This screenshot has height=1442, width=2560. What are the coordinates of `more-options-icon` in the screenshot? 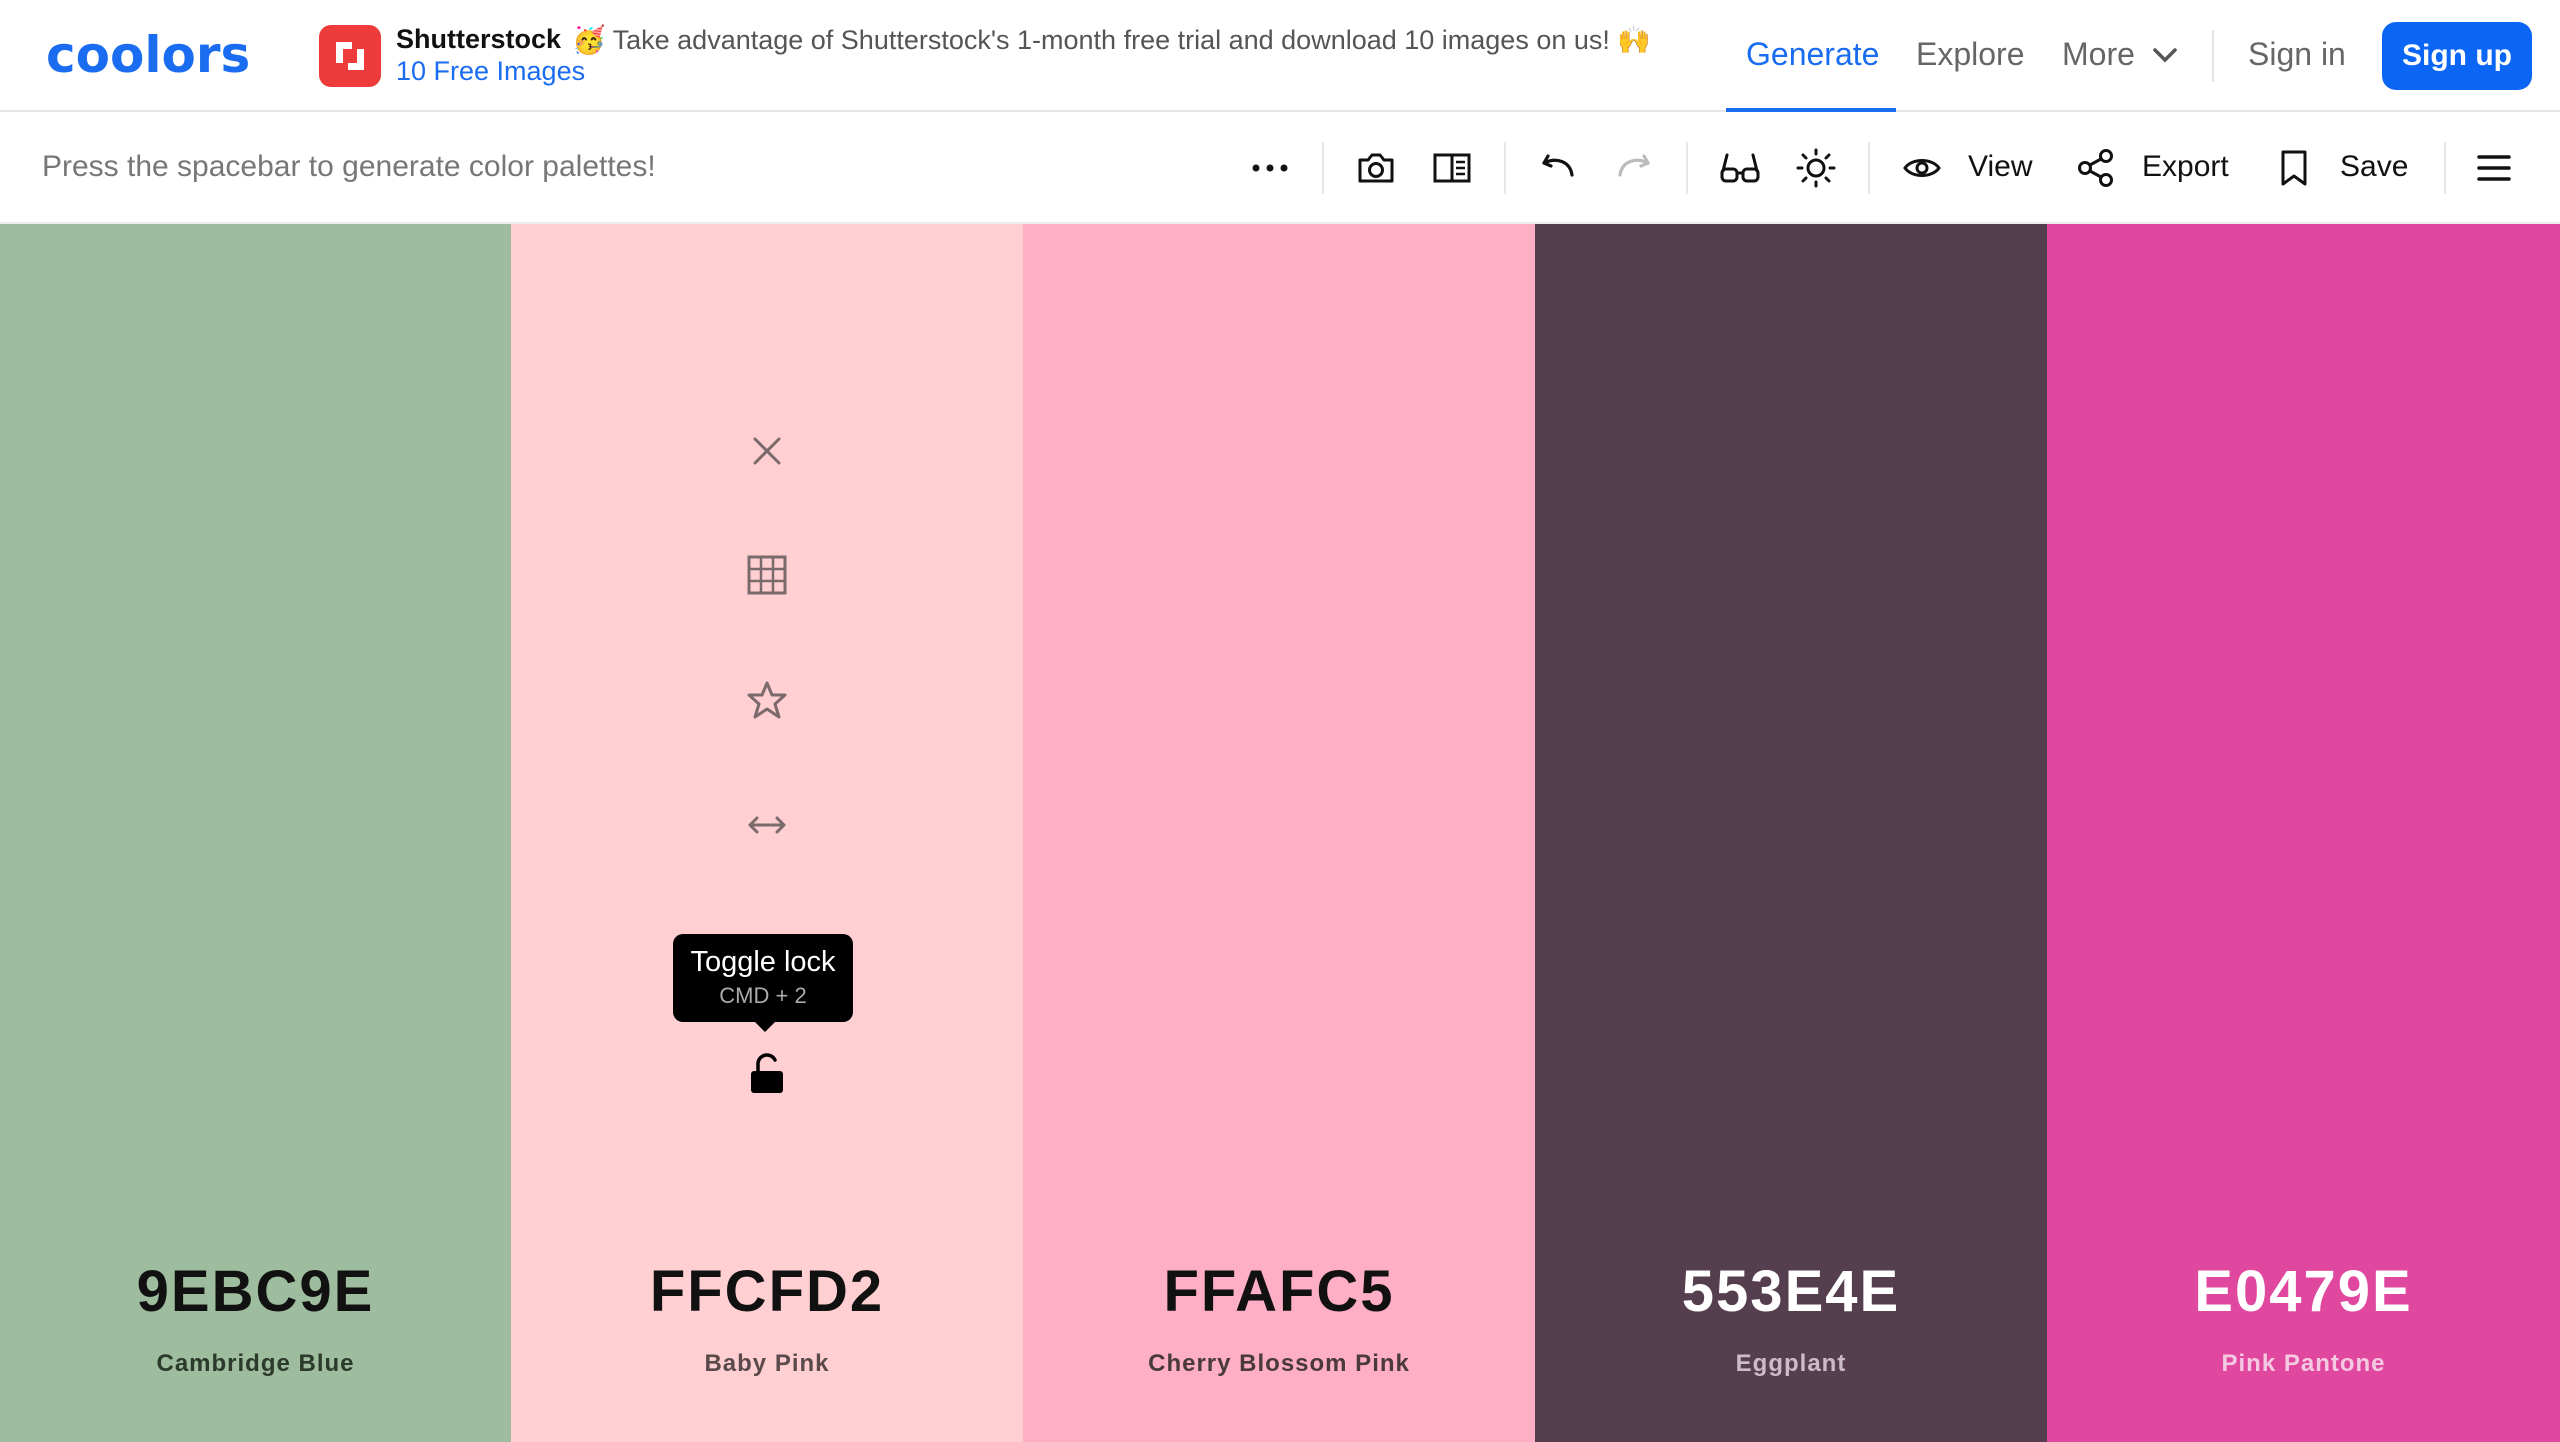 It's located at (1270, 168).